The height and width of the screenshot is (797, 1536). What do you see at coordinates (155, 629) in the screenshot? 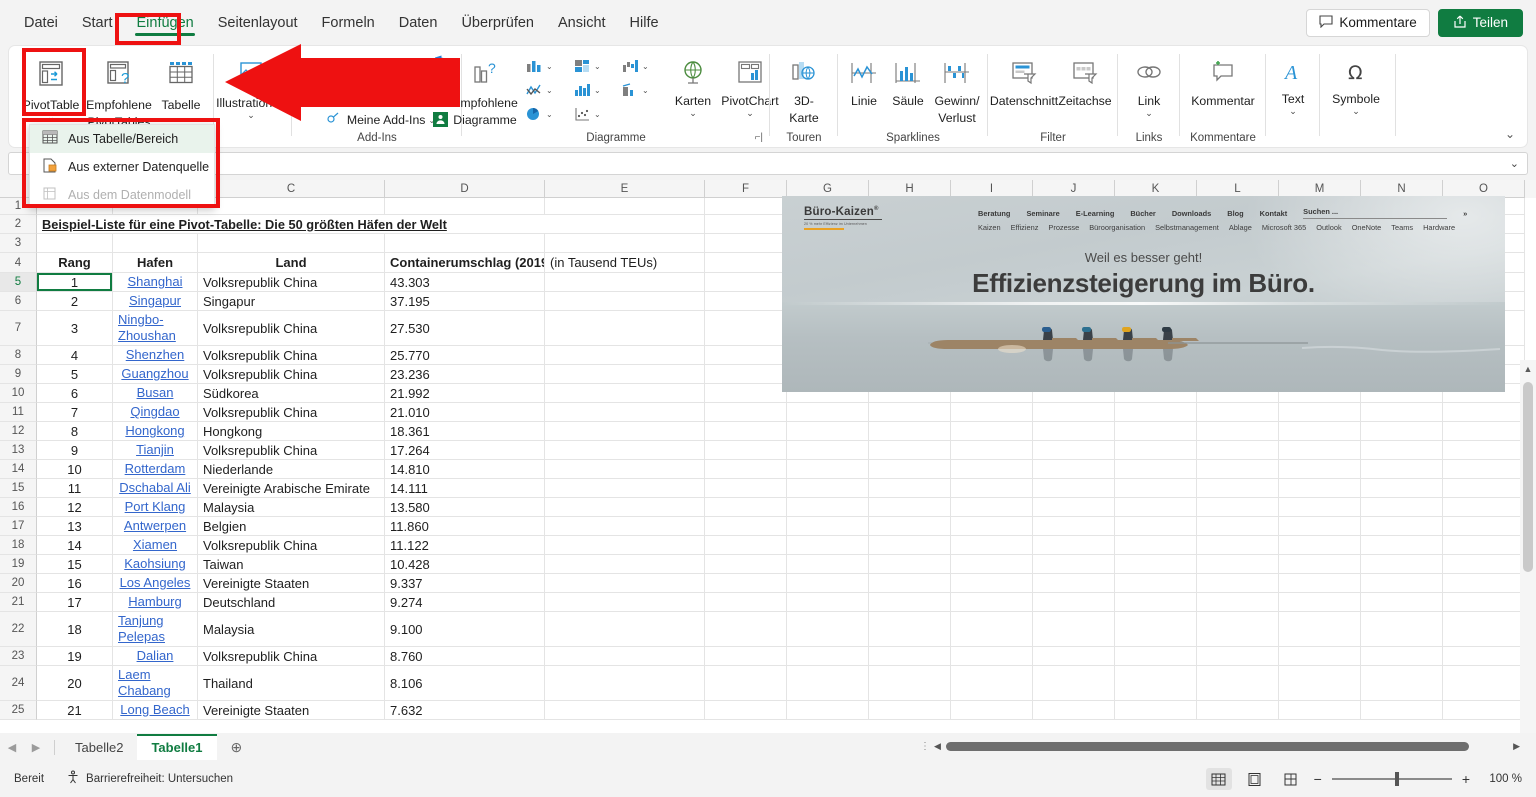
I see `cell-hafen: Tanjung Pelepas` at bounding box center [155, 629].